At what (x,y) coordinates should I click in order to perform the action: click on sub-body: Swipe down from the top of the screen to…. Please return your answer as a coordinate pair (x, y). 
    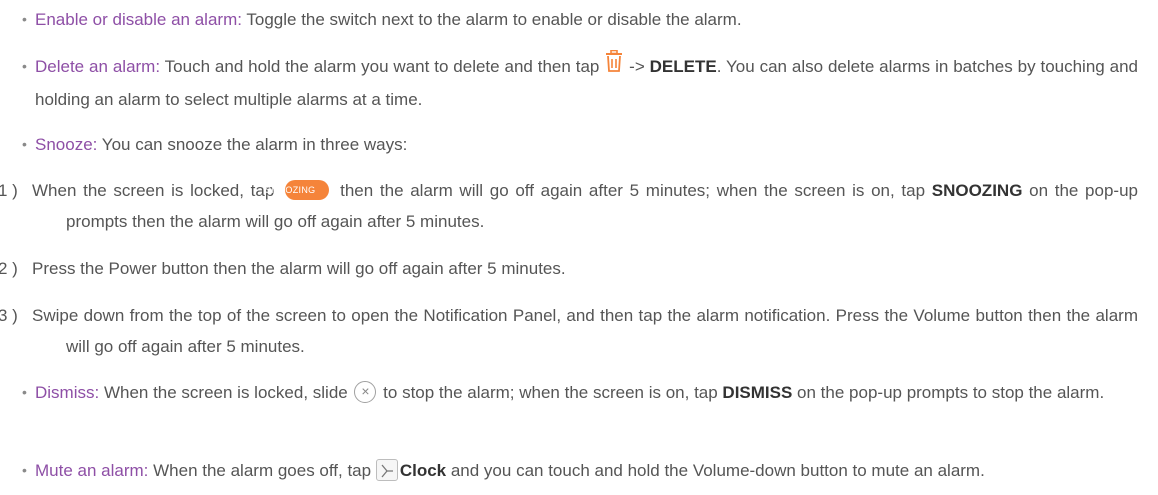
    Looking at the image, I should click on (585, 331).